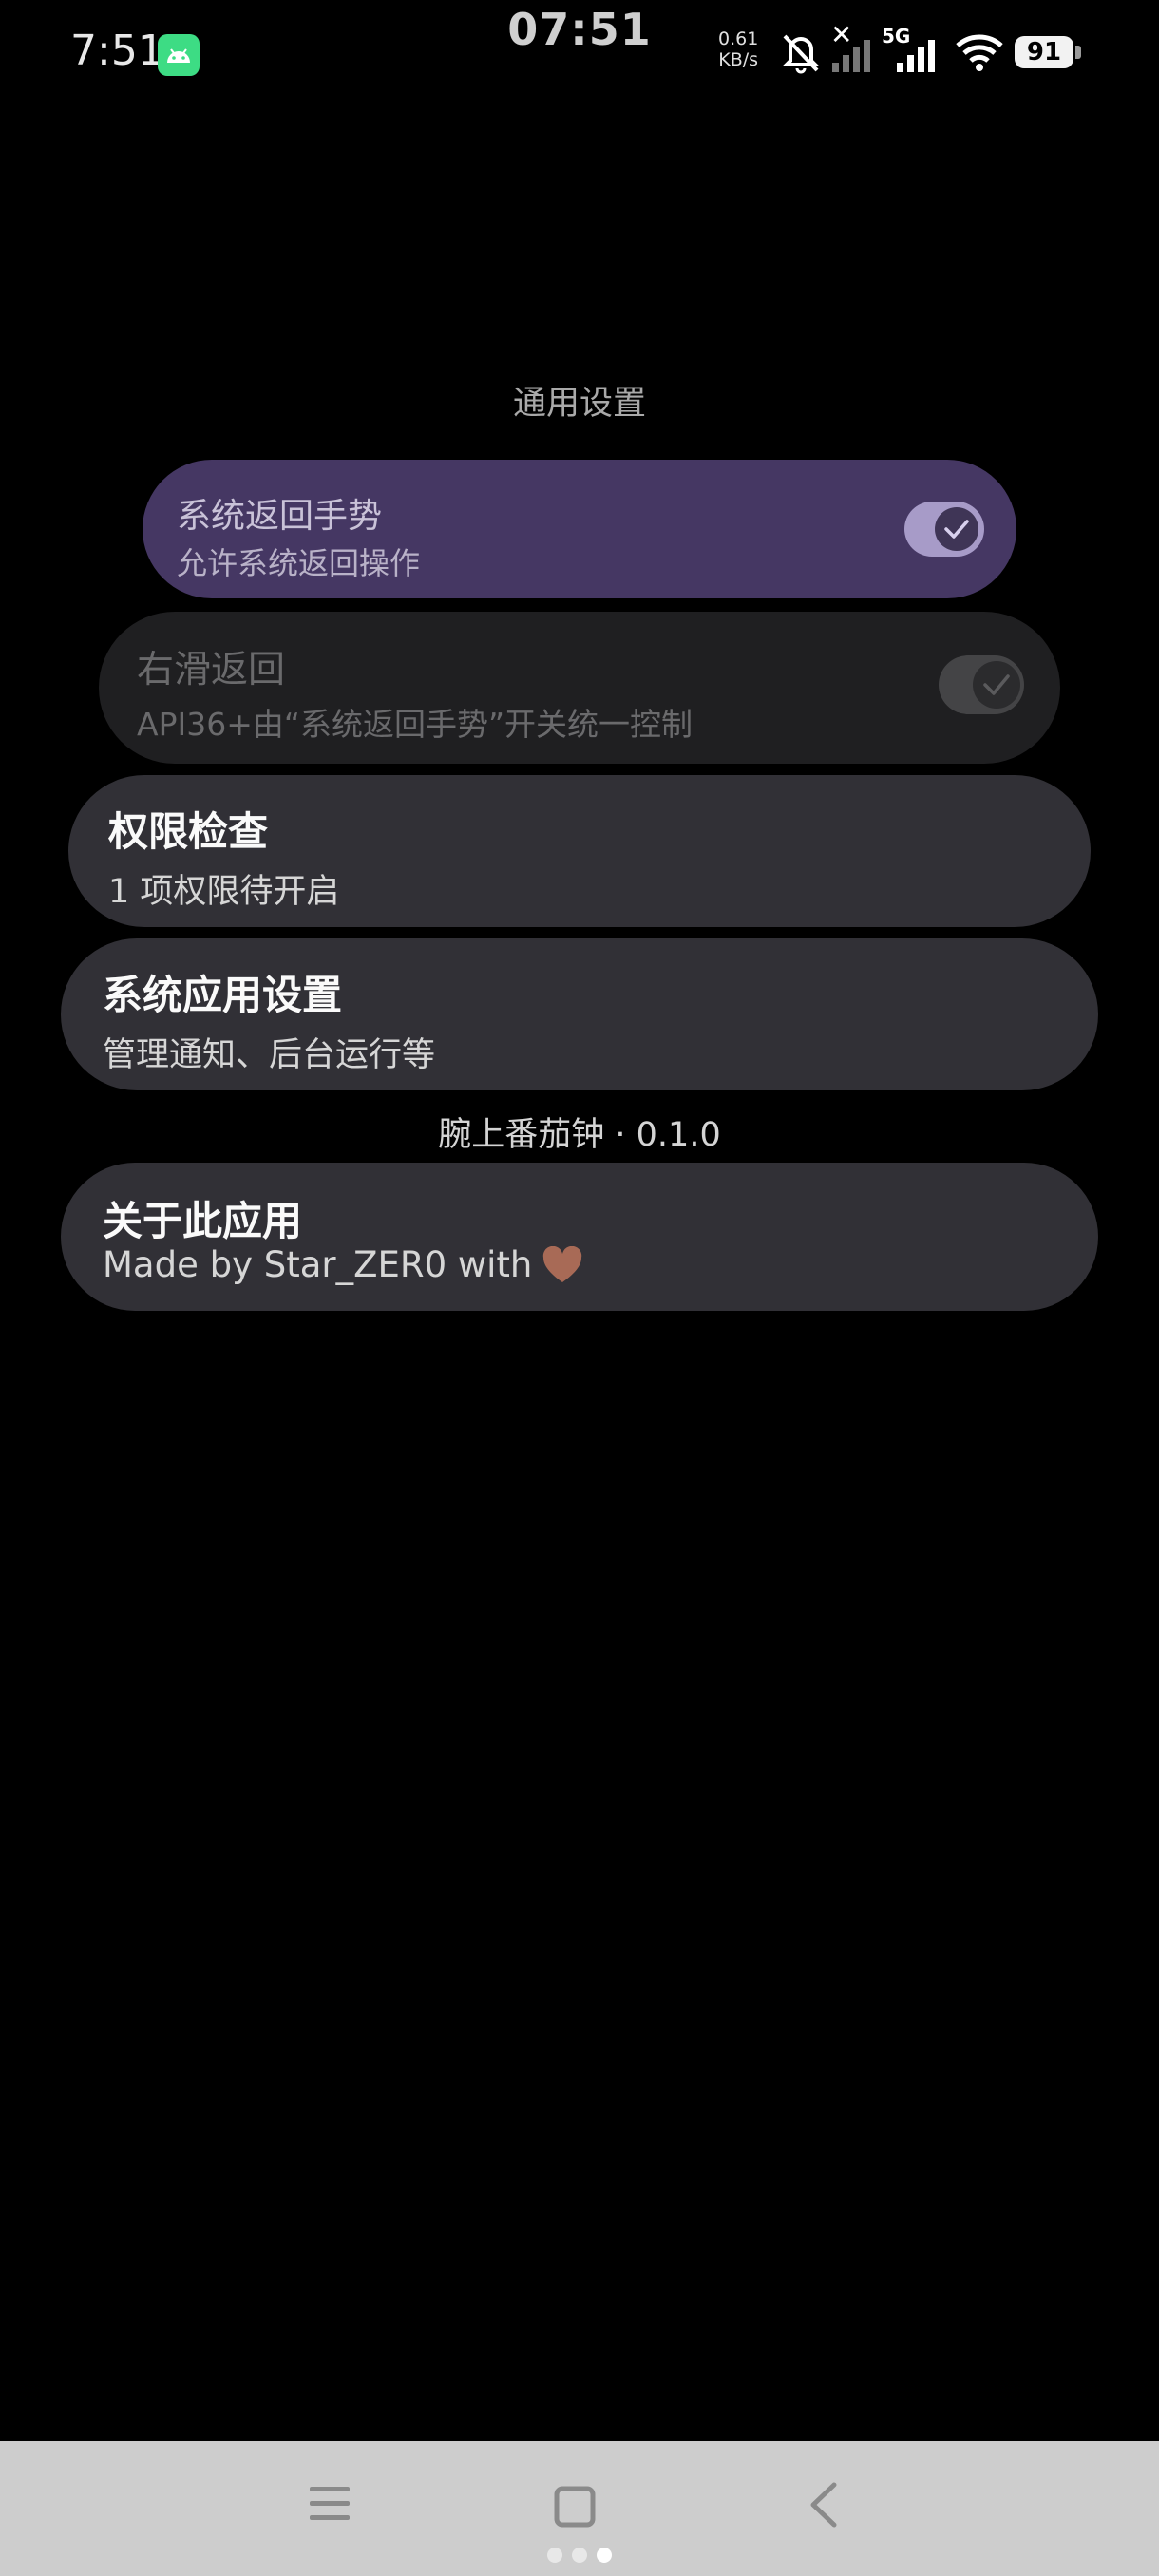  Describe the element at coordinates (188, 831) in the screenshot. I see `permission-check-title: 权限检查` at that location.